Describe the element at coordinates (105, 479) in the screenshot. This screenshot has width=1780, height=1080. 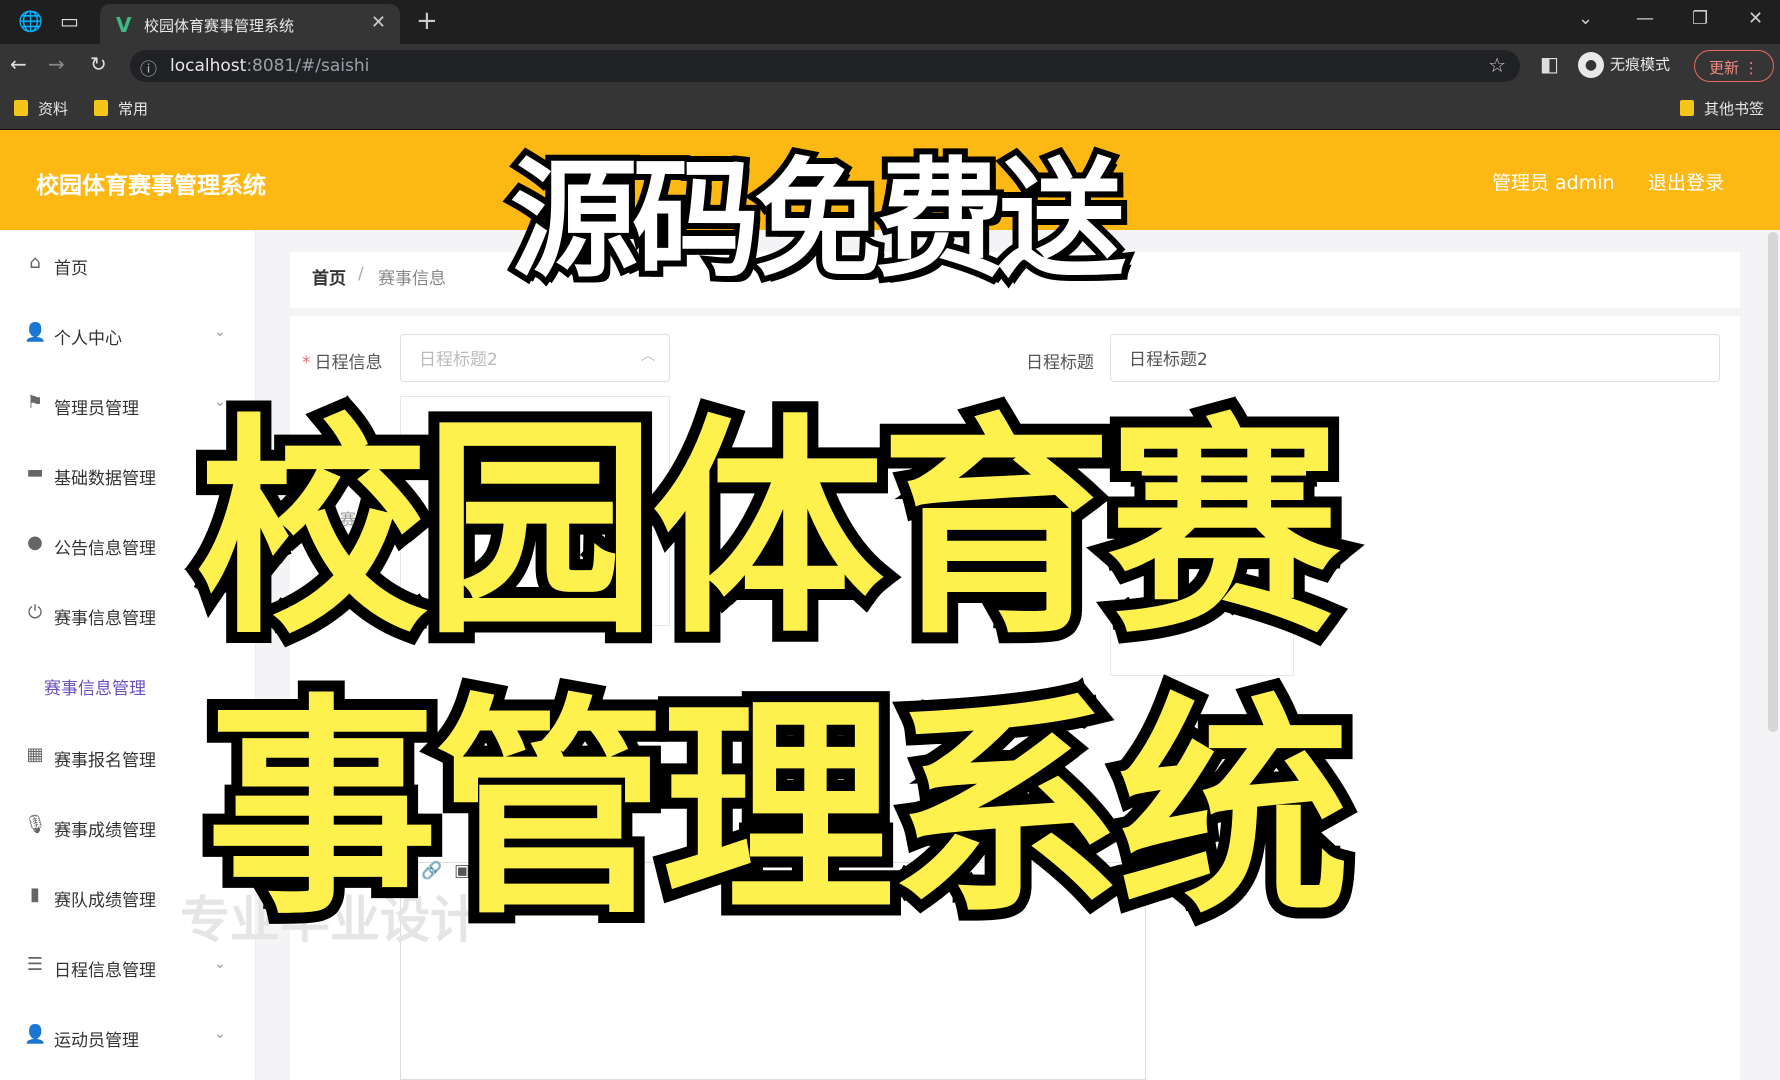
I see `sidebar-item-label: 基础数据管理` at that location.